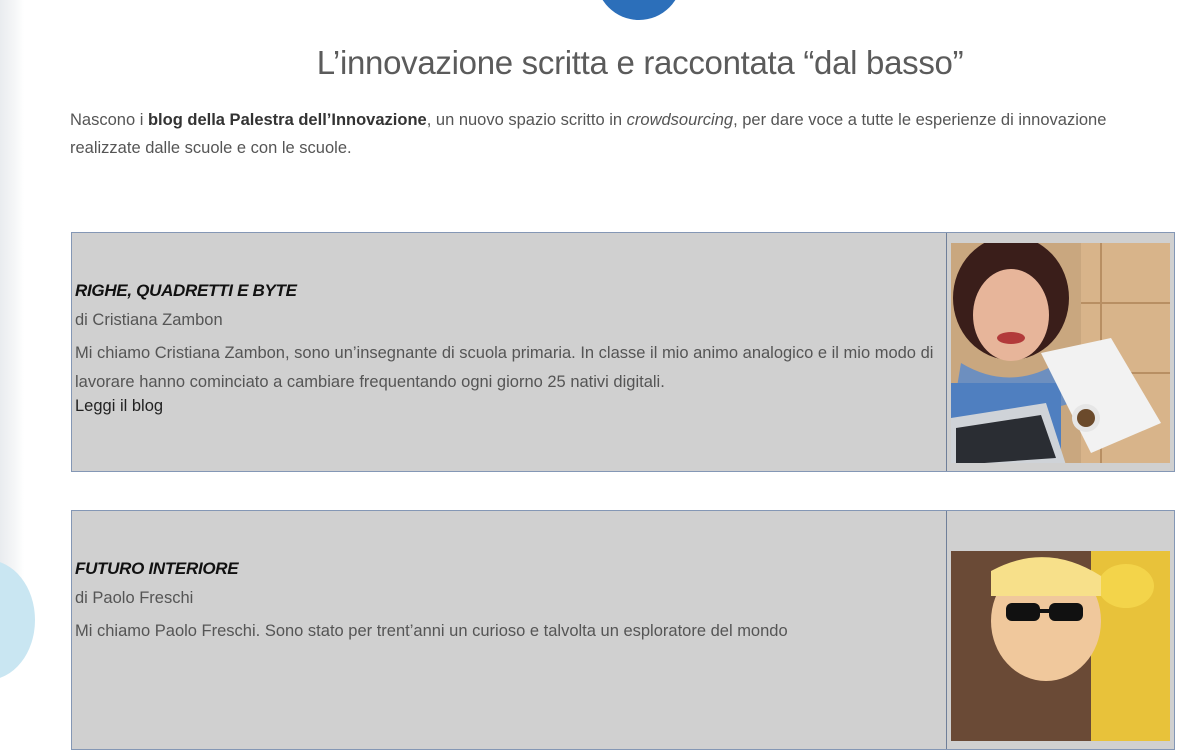  What do you see at coordinates (526, 120) in the screenshot?
I see `intro-middle: , un nuovo spazio scritto in` at bounding box center [526, 120].